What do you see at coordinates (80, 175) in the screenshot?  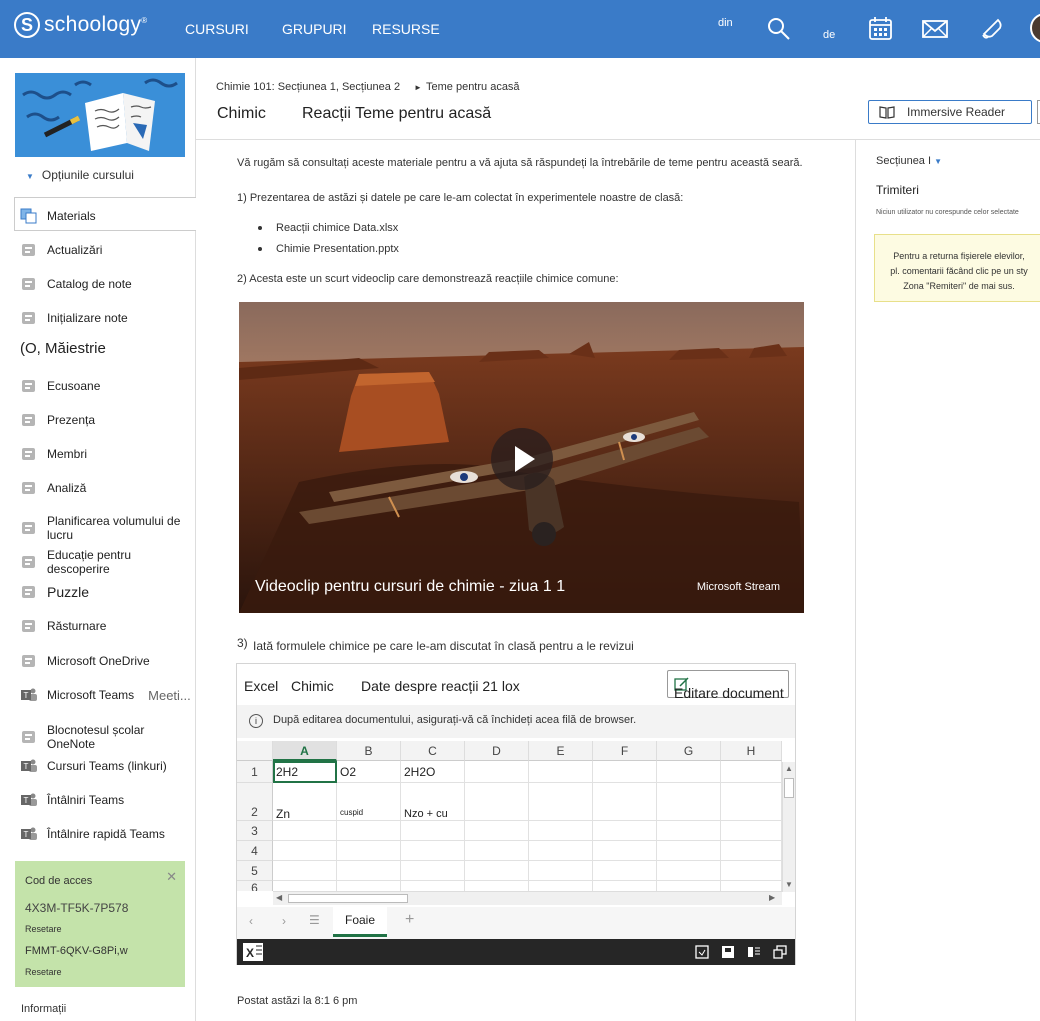 I see `course-options: ▼ Opțiunile cursului` at bounding box center [80, 175].